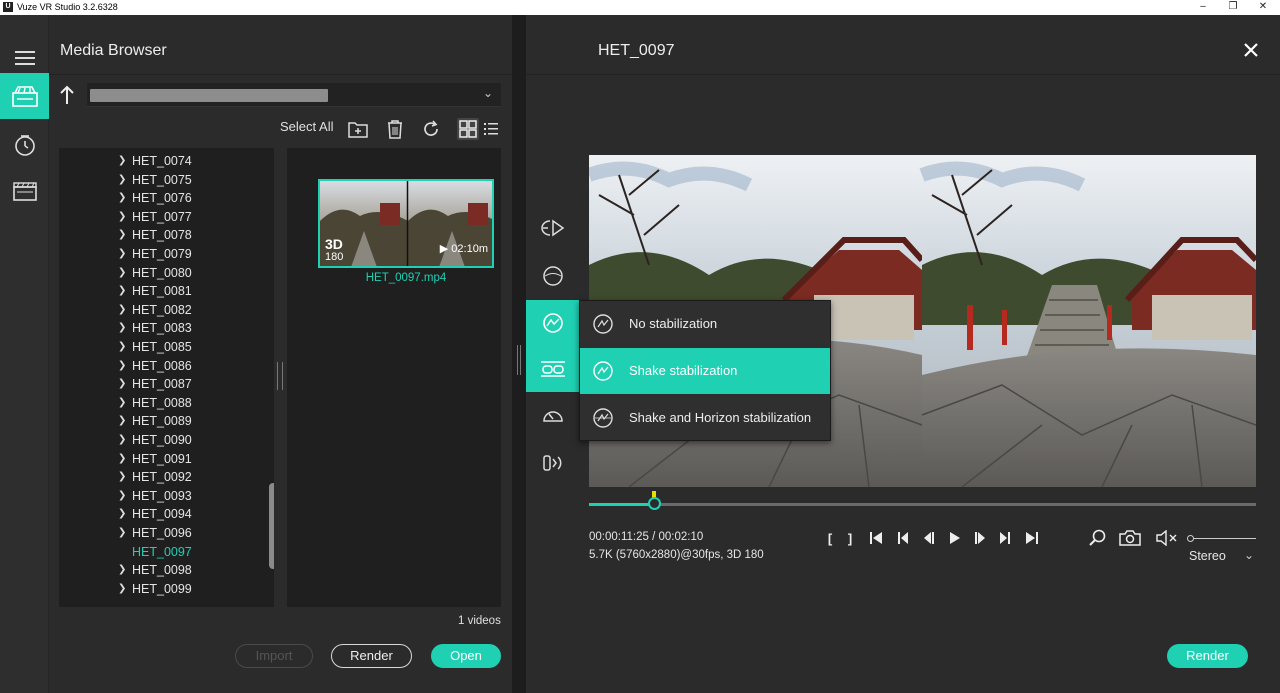  What do you see at coordinates (1005, 538) in the screenshot?
I see `next-button` at bounding box center [1005, 538].